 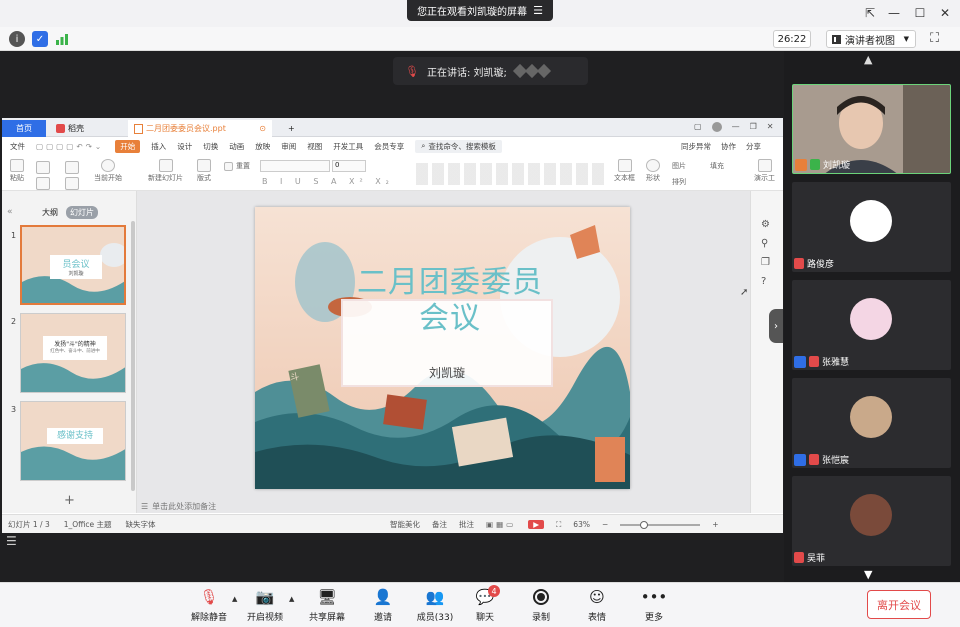 What do you see at coordinates (435, 605) in the screenshot?
I see `members-button: 👥 成员(33)` at bounding box center [435, 605].